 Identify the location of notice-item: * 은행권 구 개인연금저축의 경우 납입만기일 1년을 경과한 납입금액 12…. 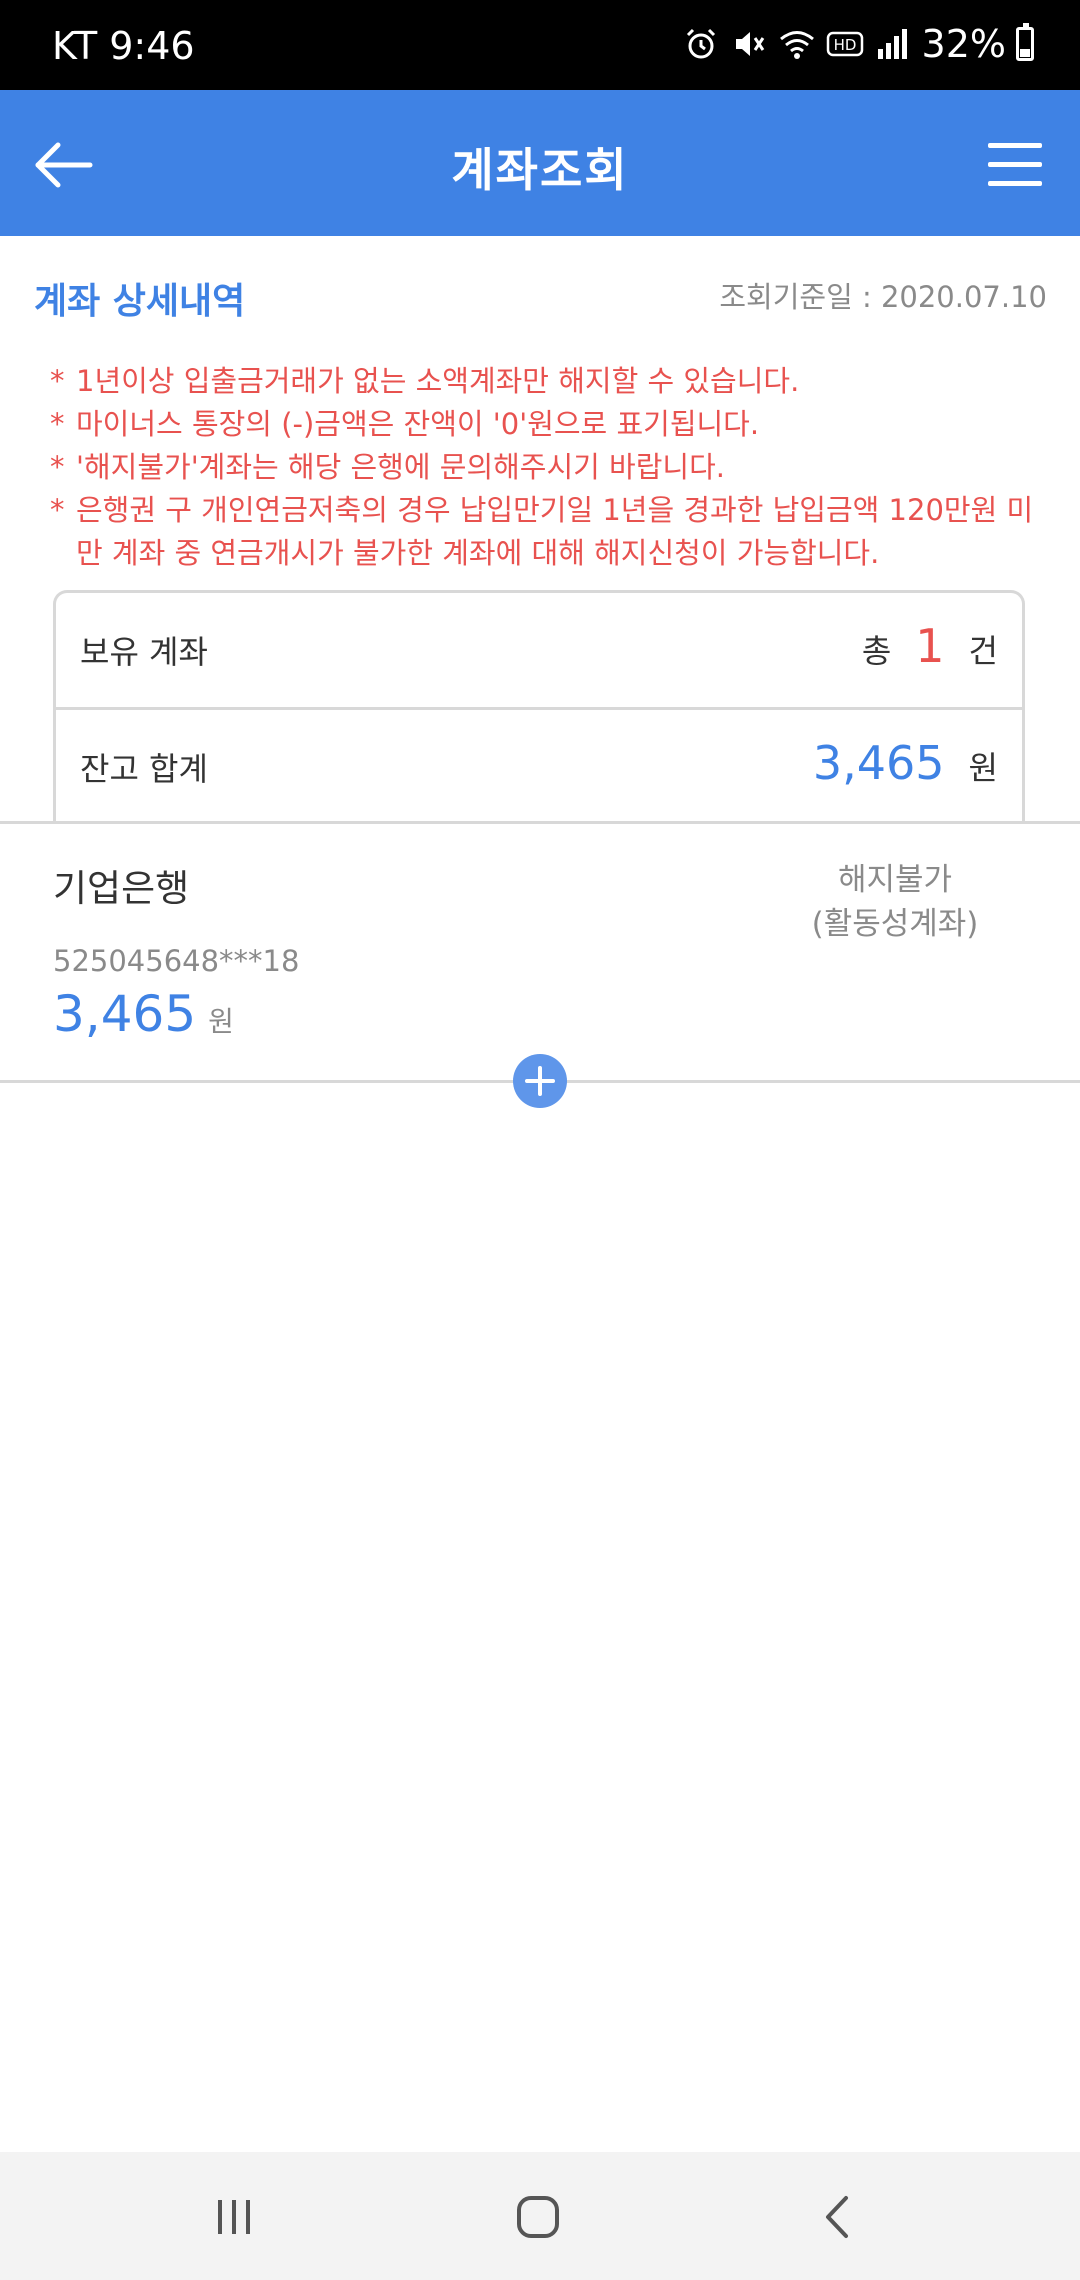
(545, 532).